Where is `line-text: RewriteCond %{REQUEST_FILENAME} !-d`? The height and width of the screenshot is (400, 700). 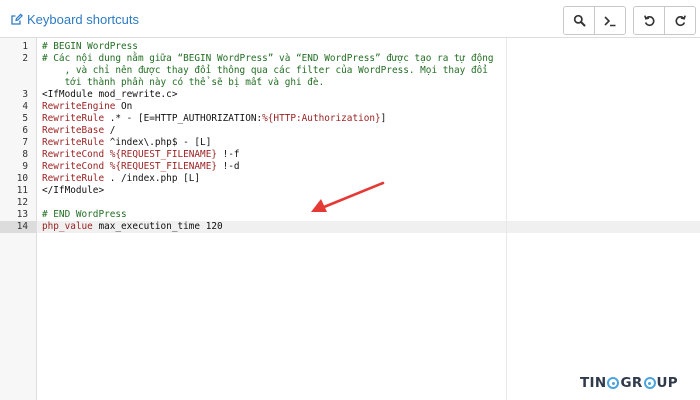 line-text: RewriteCond %{REQUEST_FILENAME} !-d is located at coordinates (141, 167).